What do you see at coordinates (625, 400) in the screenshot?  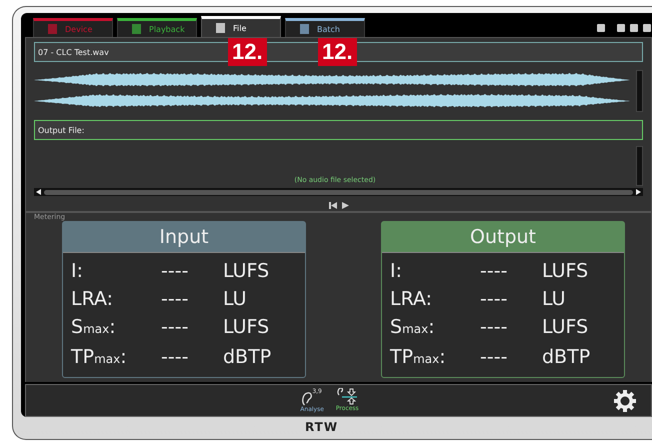 I see `settings-icon` at bounding box center [625, 400].